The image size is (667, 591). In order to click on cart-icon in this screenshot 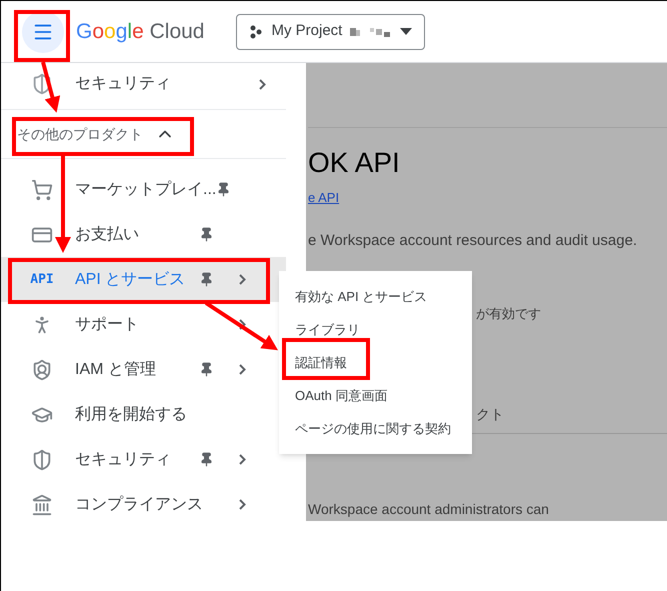, I will do `click(42, 189)`.